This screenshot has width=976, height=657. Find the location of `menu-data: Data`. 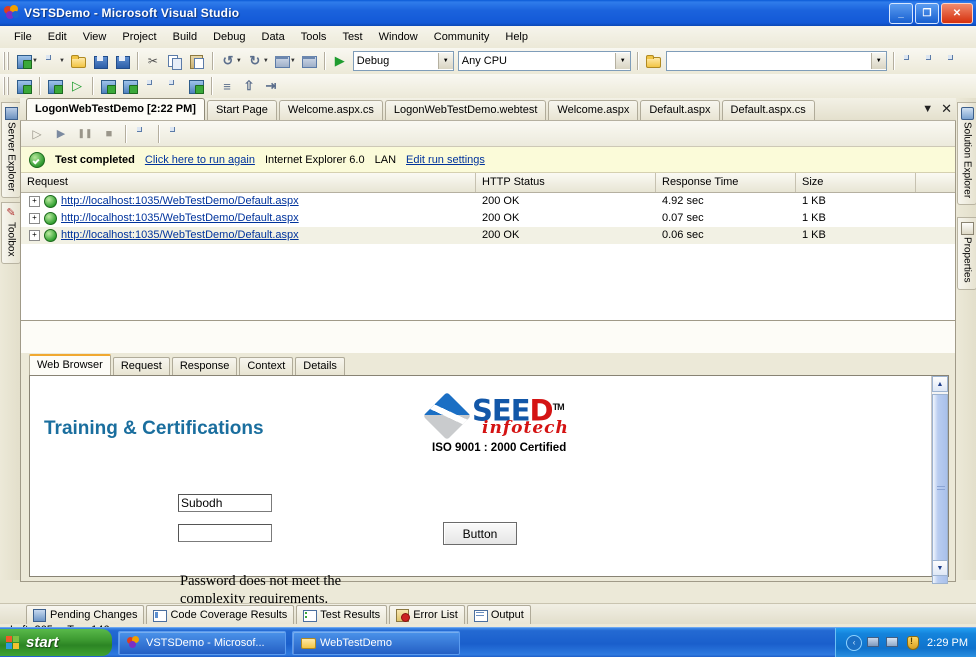

menu-data: Data is located at coordinates (273, 37).